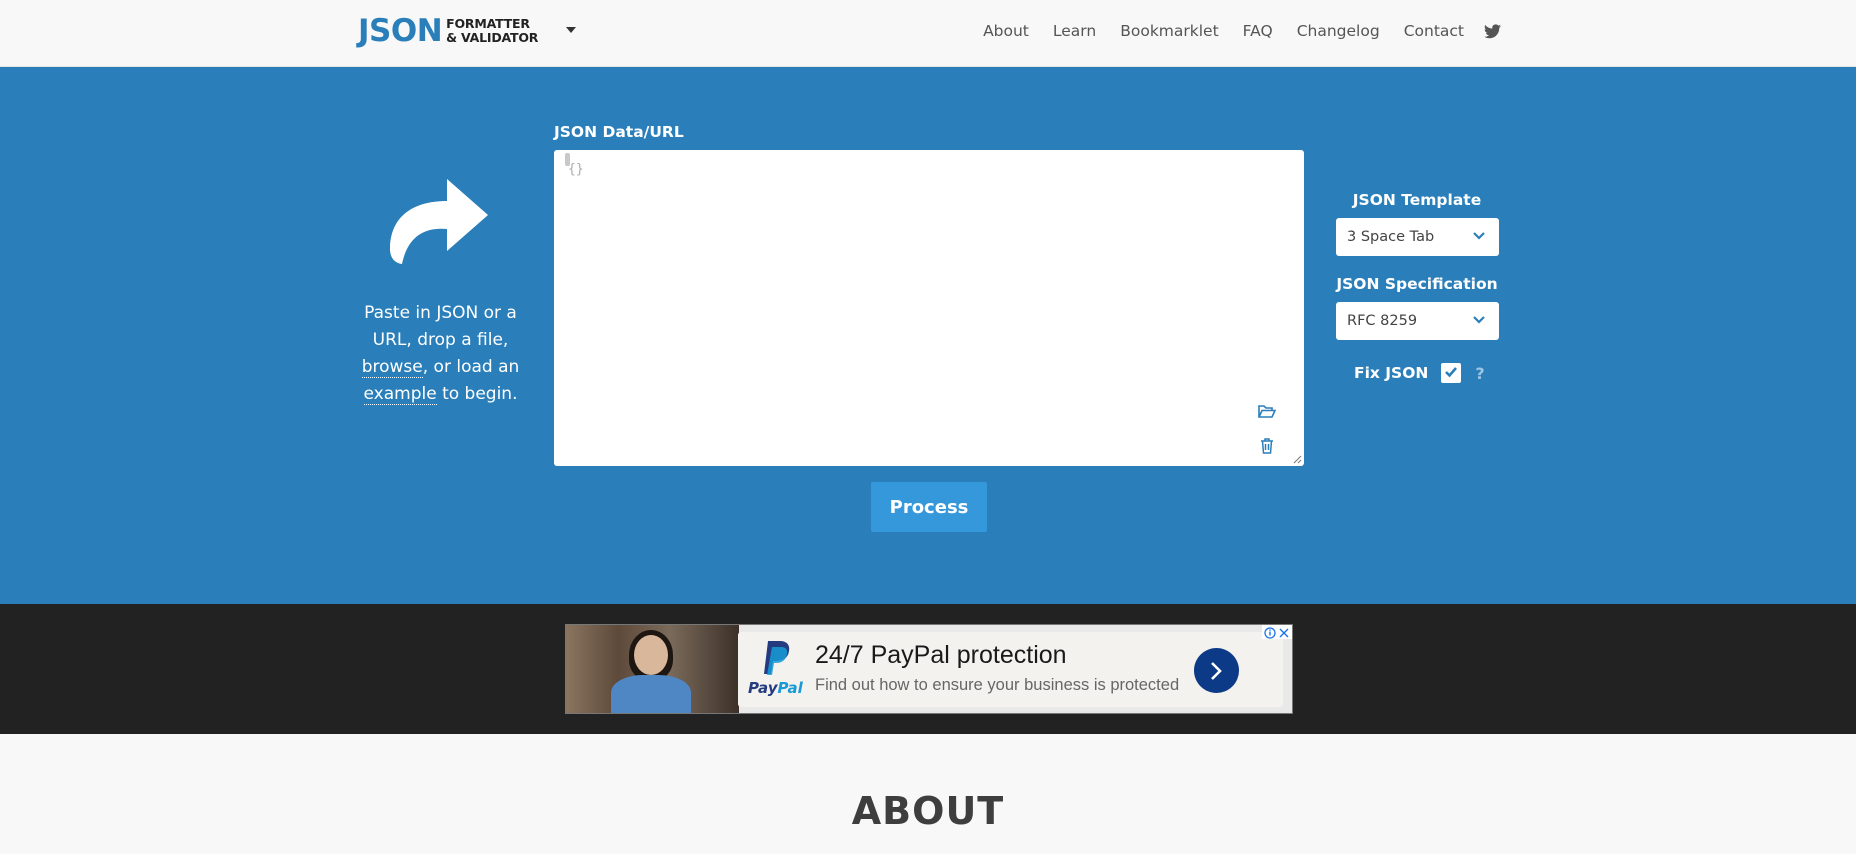  I want to click on nav-changelog: Changelog, so click(1338, 31).